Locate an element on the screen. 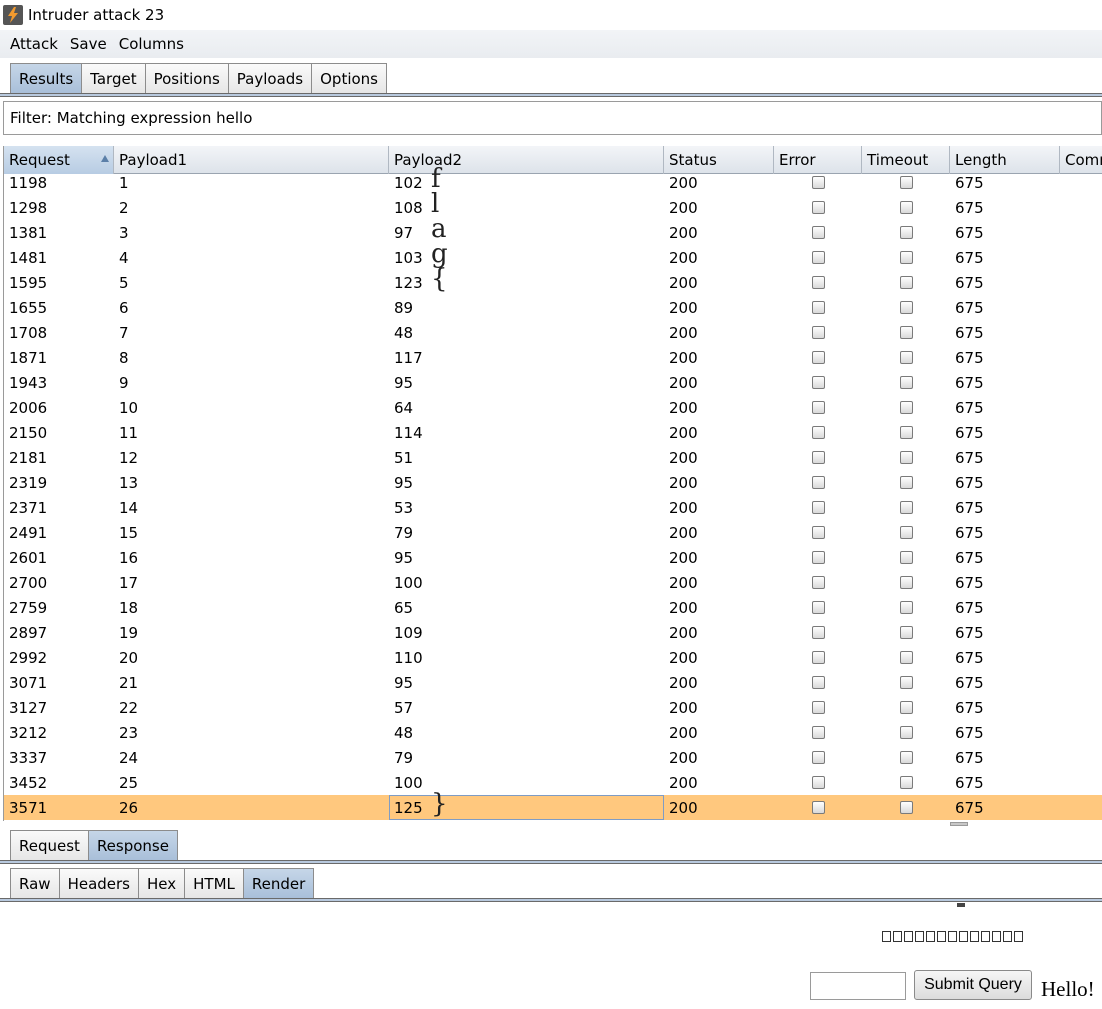 Image resolution: width=1102 pixels, height=1009 pixels. table-row: 2006 10 64 200 675 is located at coordinates (553, 407).